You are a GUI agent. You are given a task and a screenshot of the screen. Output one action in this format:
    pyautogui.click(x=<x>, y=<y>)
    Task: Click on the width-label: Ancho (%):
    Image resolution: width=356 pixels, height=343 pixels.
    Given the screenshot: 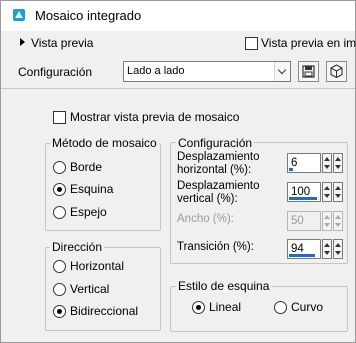 What is the action you would take?
    pyautogui.click(x=205, y=219)
    